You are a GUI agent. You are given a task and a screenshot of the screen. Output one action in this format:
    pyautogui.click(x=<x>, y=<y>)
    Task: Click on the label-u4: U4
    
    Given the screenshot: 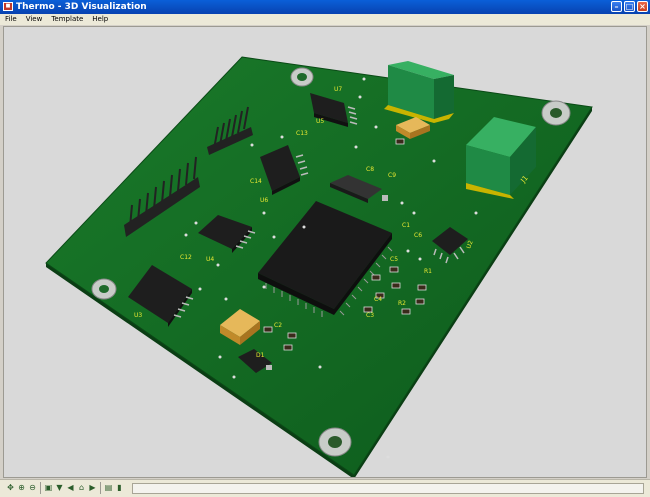 What is the action you would take?
    pyautogui.click(x=210, y=259)
    